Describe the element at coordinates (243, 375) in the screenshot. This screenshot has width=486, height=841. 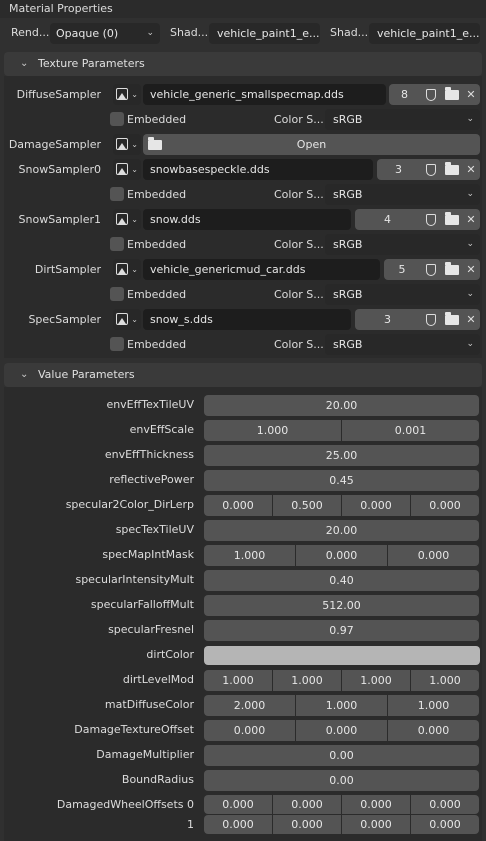
I see `value-parameters-header: ⌄ Value Parameters` at that location.